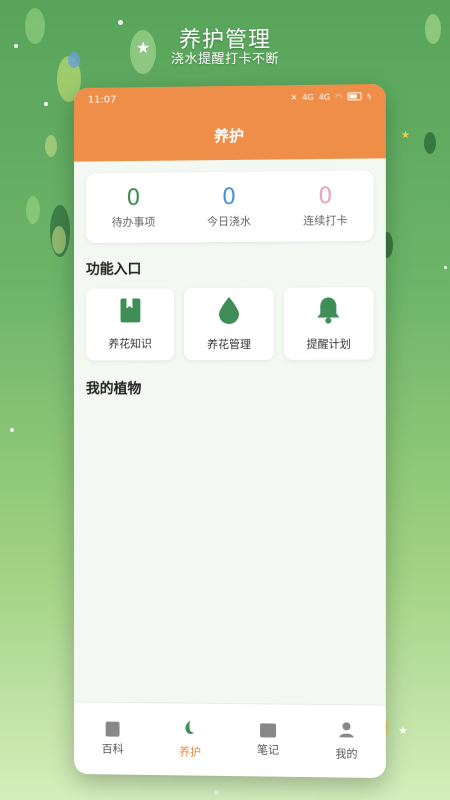 Image resolution: width=450 pixels, height=800 pixels. I want to click on wifi-icon: ◠, so click(339, 97).